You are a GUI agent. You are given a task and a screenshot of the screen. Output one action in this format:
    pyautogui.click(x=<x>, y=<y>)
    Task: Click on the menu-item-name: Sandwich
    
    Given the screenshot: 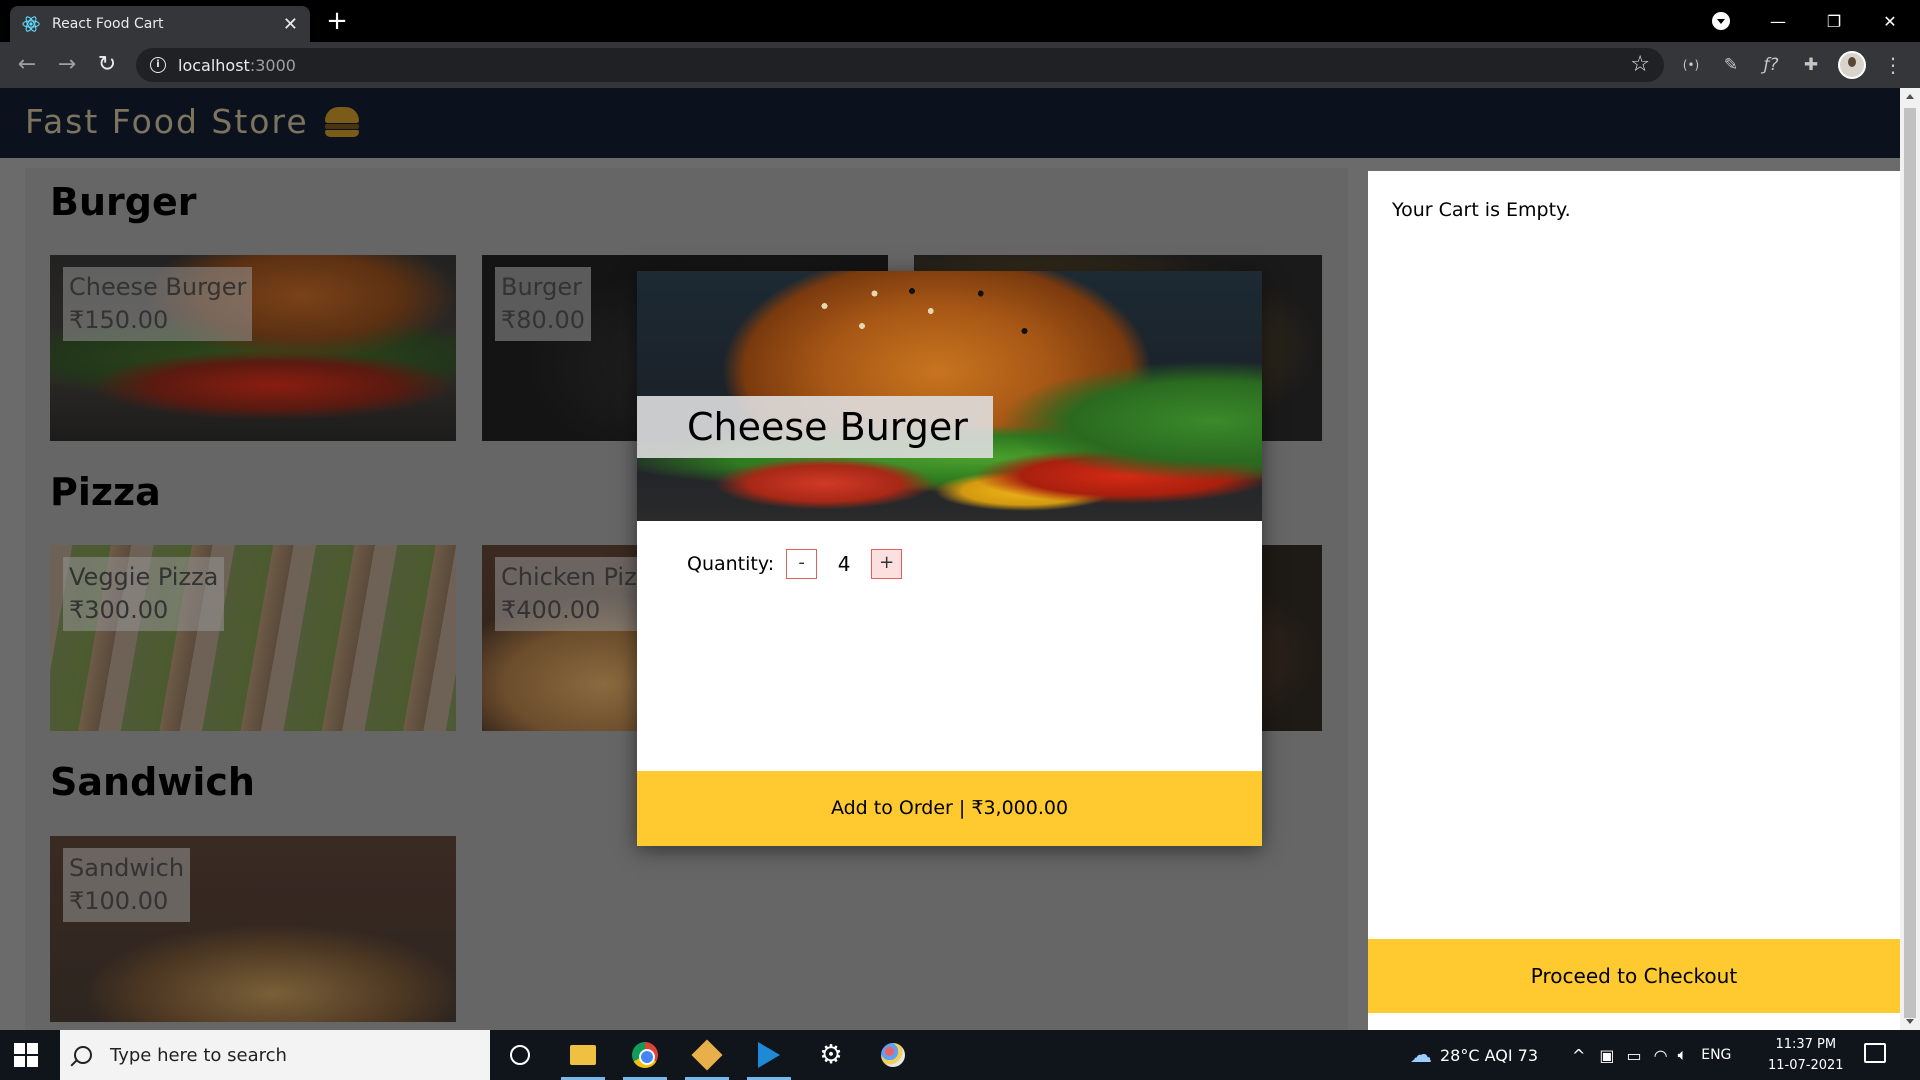 What is the action you would take?
    pyautogui.click(x=127, y=868)
    